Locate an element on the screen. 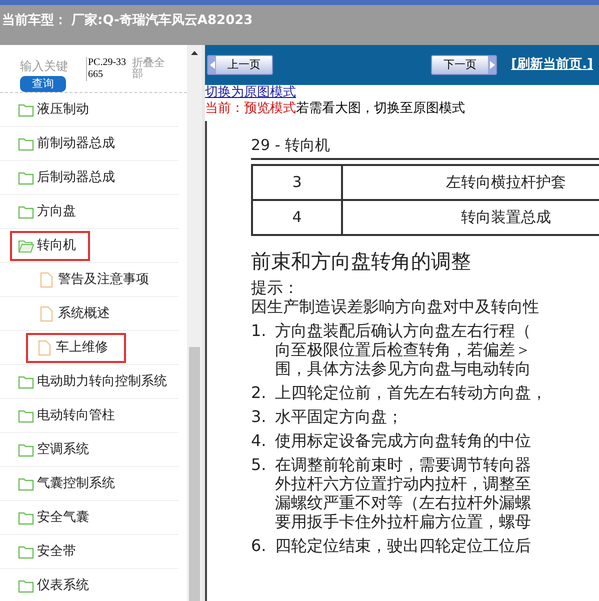  tree-item: 警告及注意事项 is located at coordinates (94, 279).